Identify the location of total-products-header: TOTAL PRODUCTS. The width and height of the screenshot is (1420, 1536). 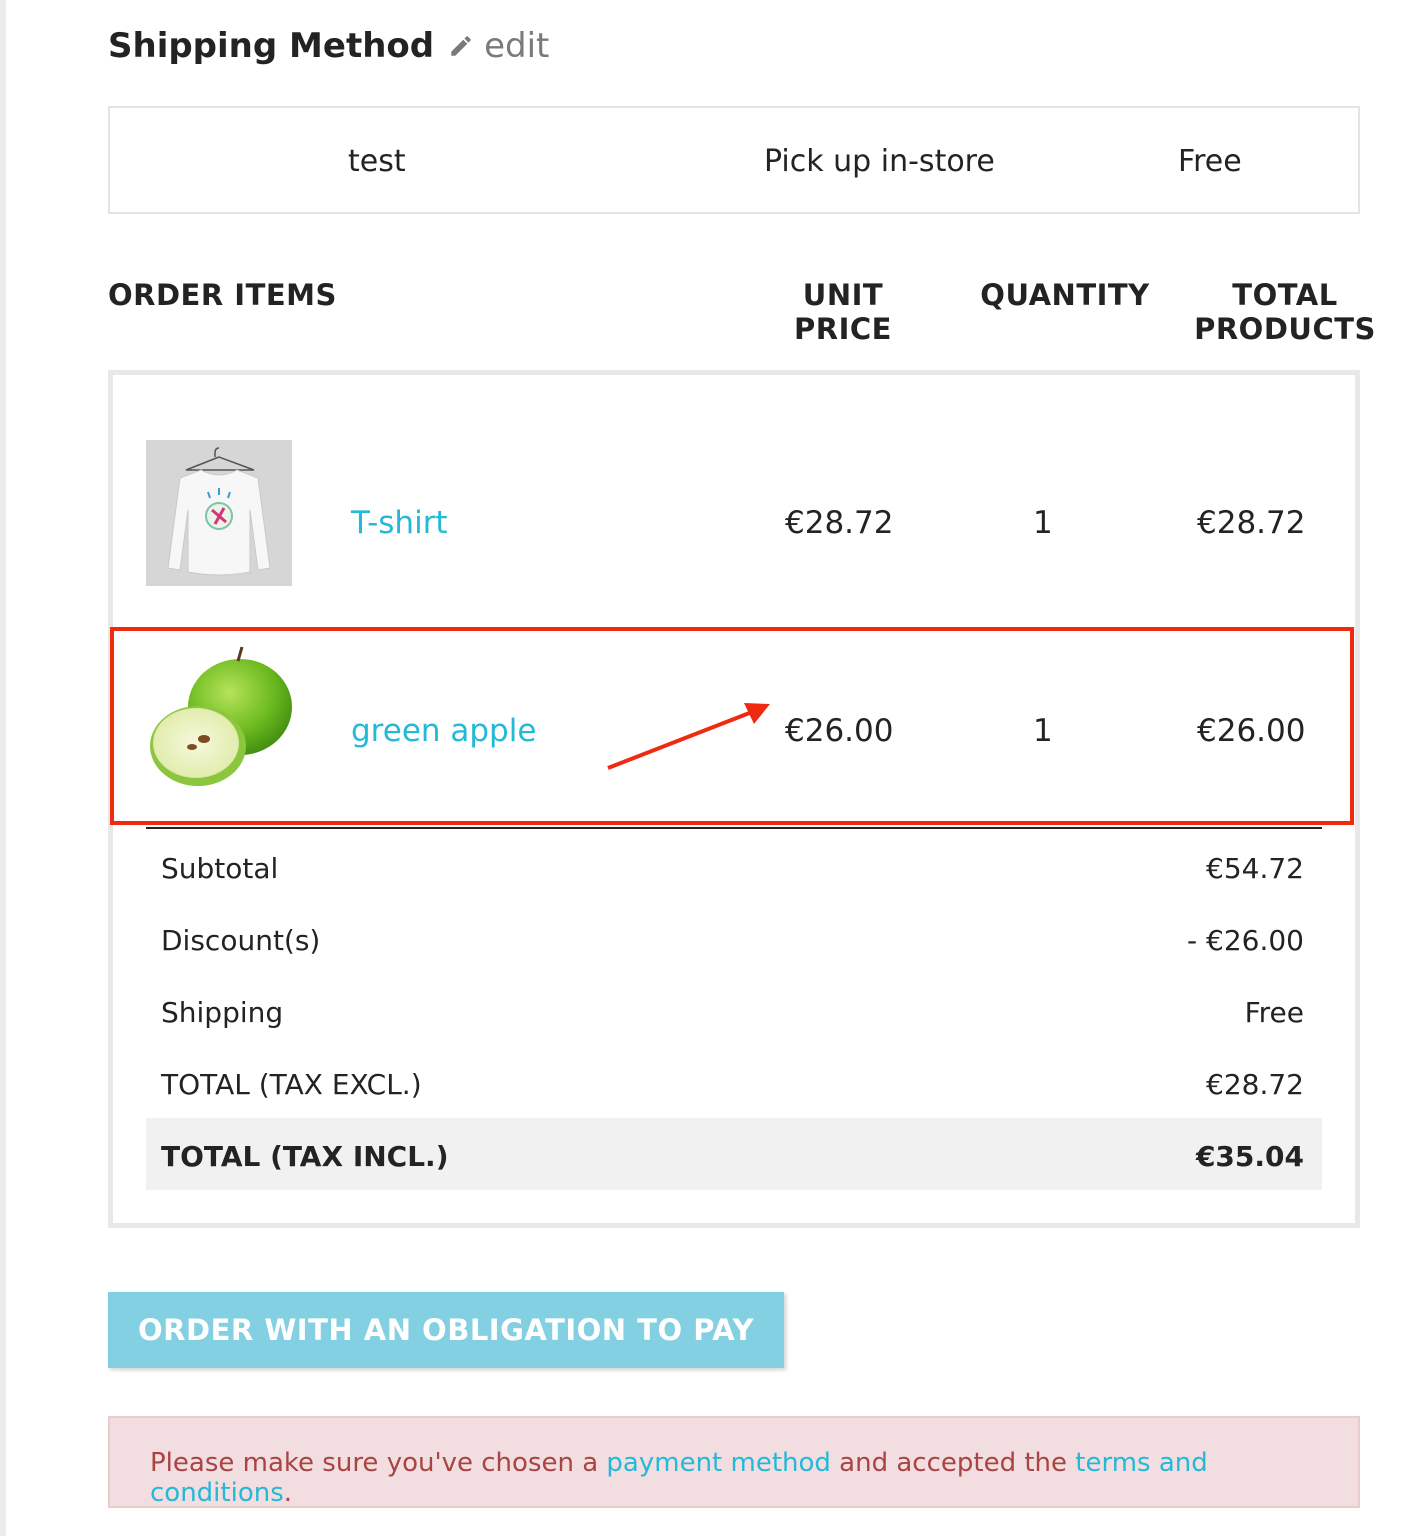
(1285, 312).